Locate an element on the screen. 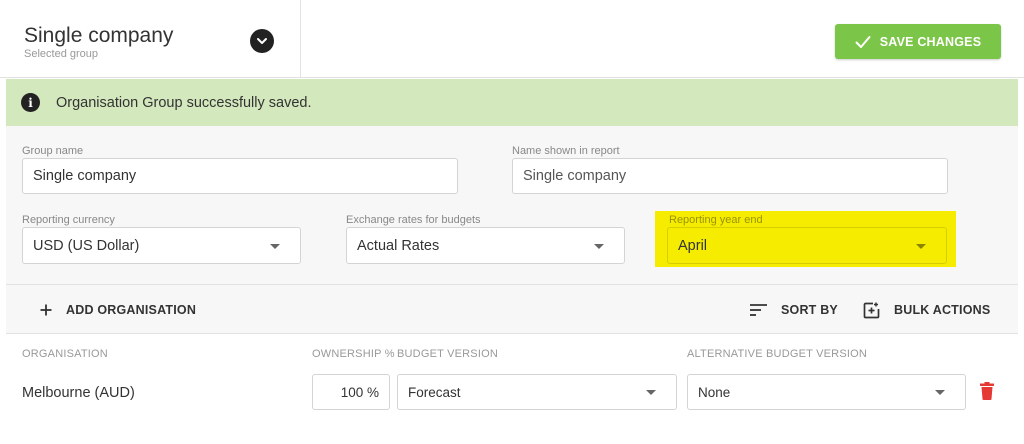  bulk-add-icon is located at coordinates (871, 310).